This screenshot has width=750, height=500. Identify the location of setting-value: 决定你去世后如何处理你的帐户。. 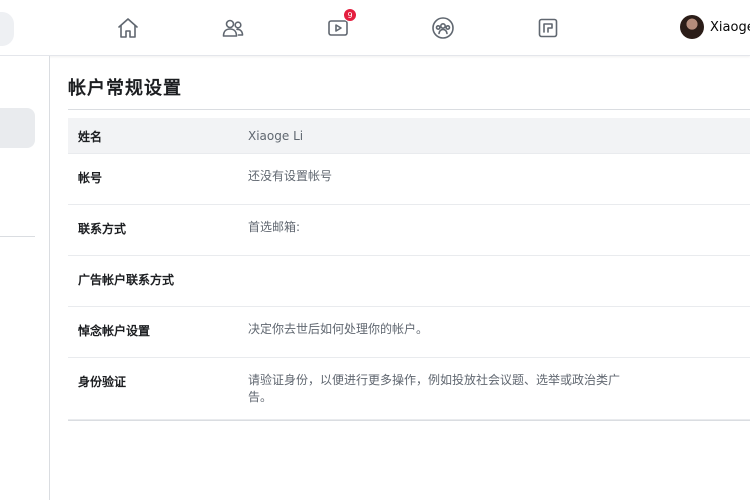
(338, 329).